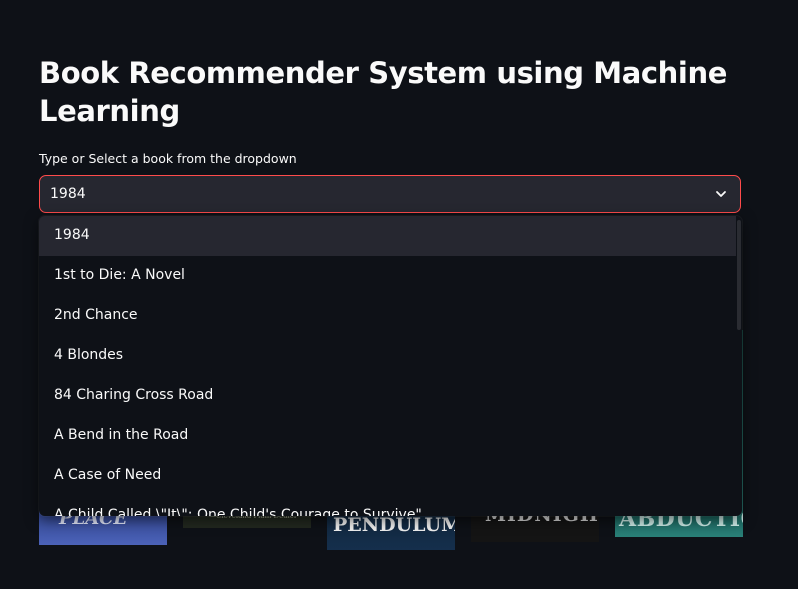 This screenshot has width=798, height=589. Describe the element at coordinates (387, 396) in the screenshot. I see `dropdown-option: 84 Charing Cross Road` at that location.